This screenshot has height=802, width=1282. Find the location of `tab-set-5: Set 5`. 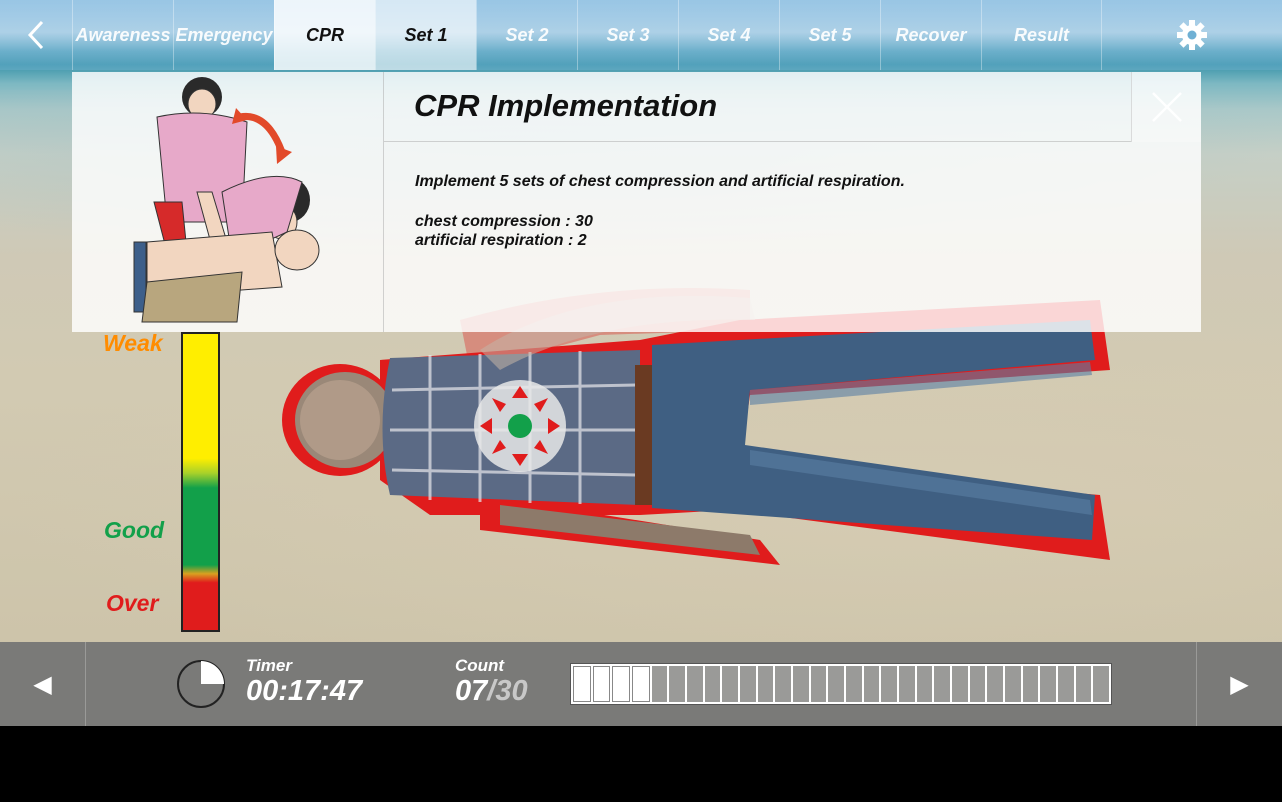

tab-set-5: Set 5 is located at coordinates (829, 35).